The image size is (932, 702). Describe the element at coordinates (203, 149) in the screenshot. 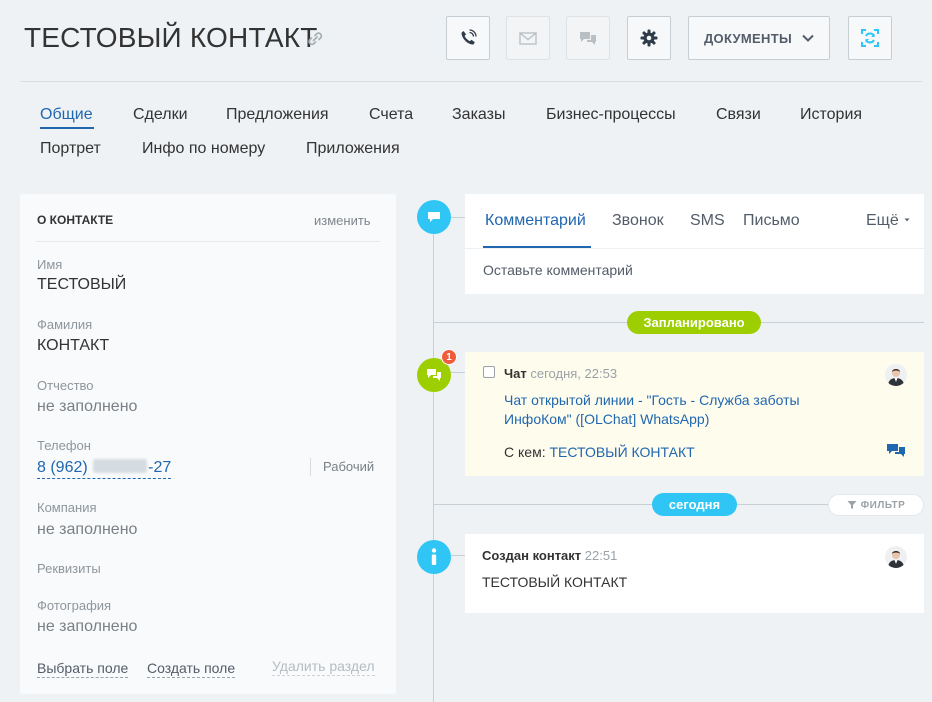

I see `tab-number-info: Инфо по номеру` at that location.